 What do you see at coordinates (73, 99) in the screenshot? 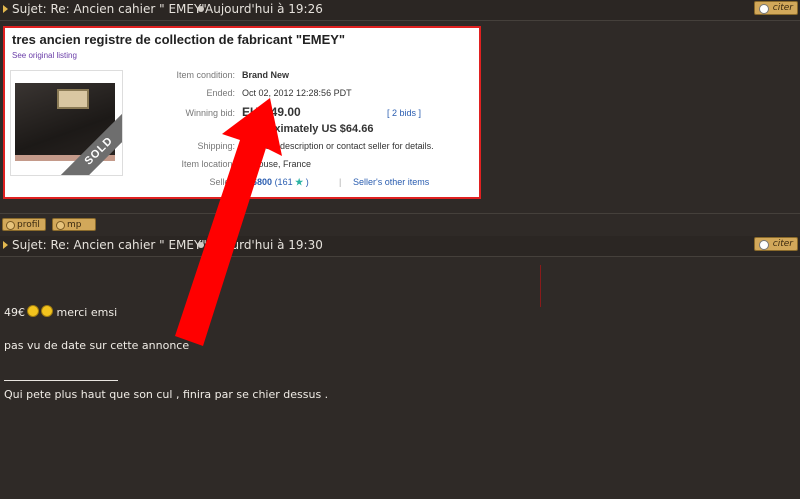
I see `book-label` at bounding box center [73, 99].